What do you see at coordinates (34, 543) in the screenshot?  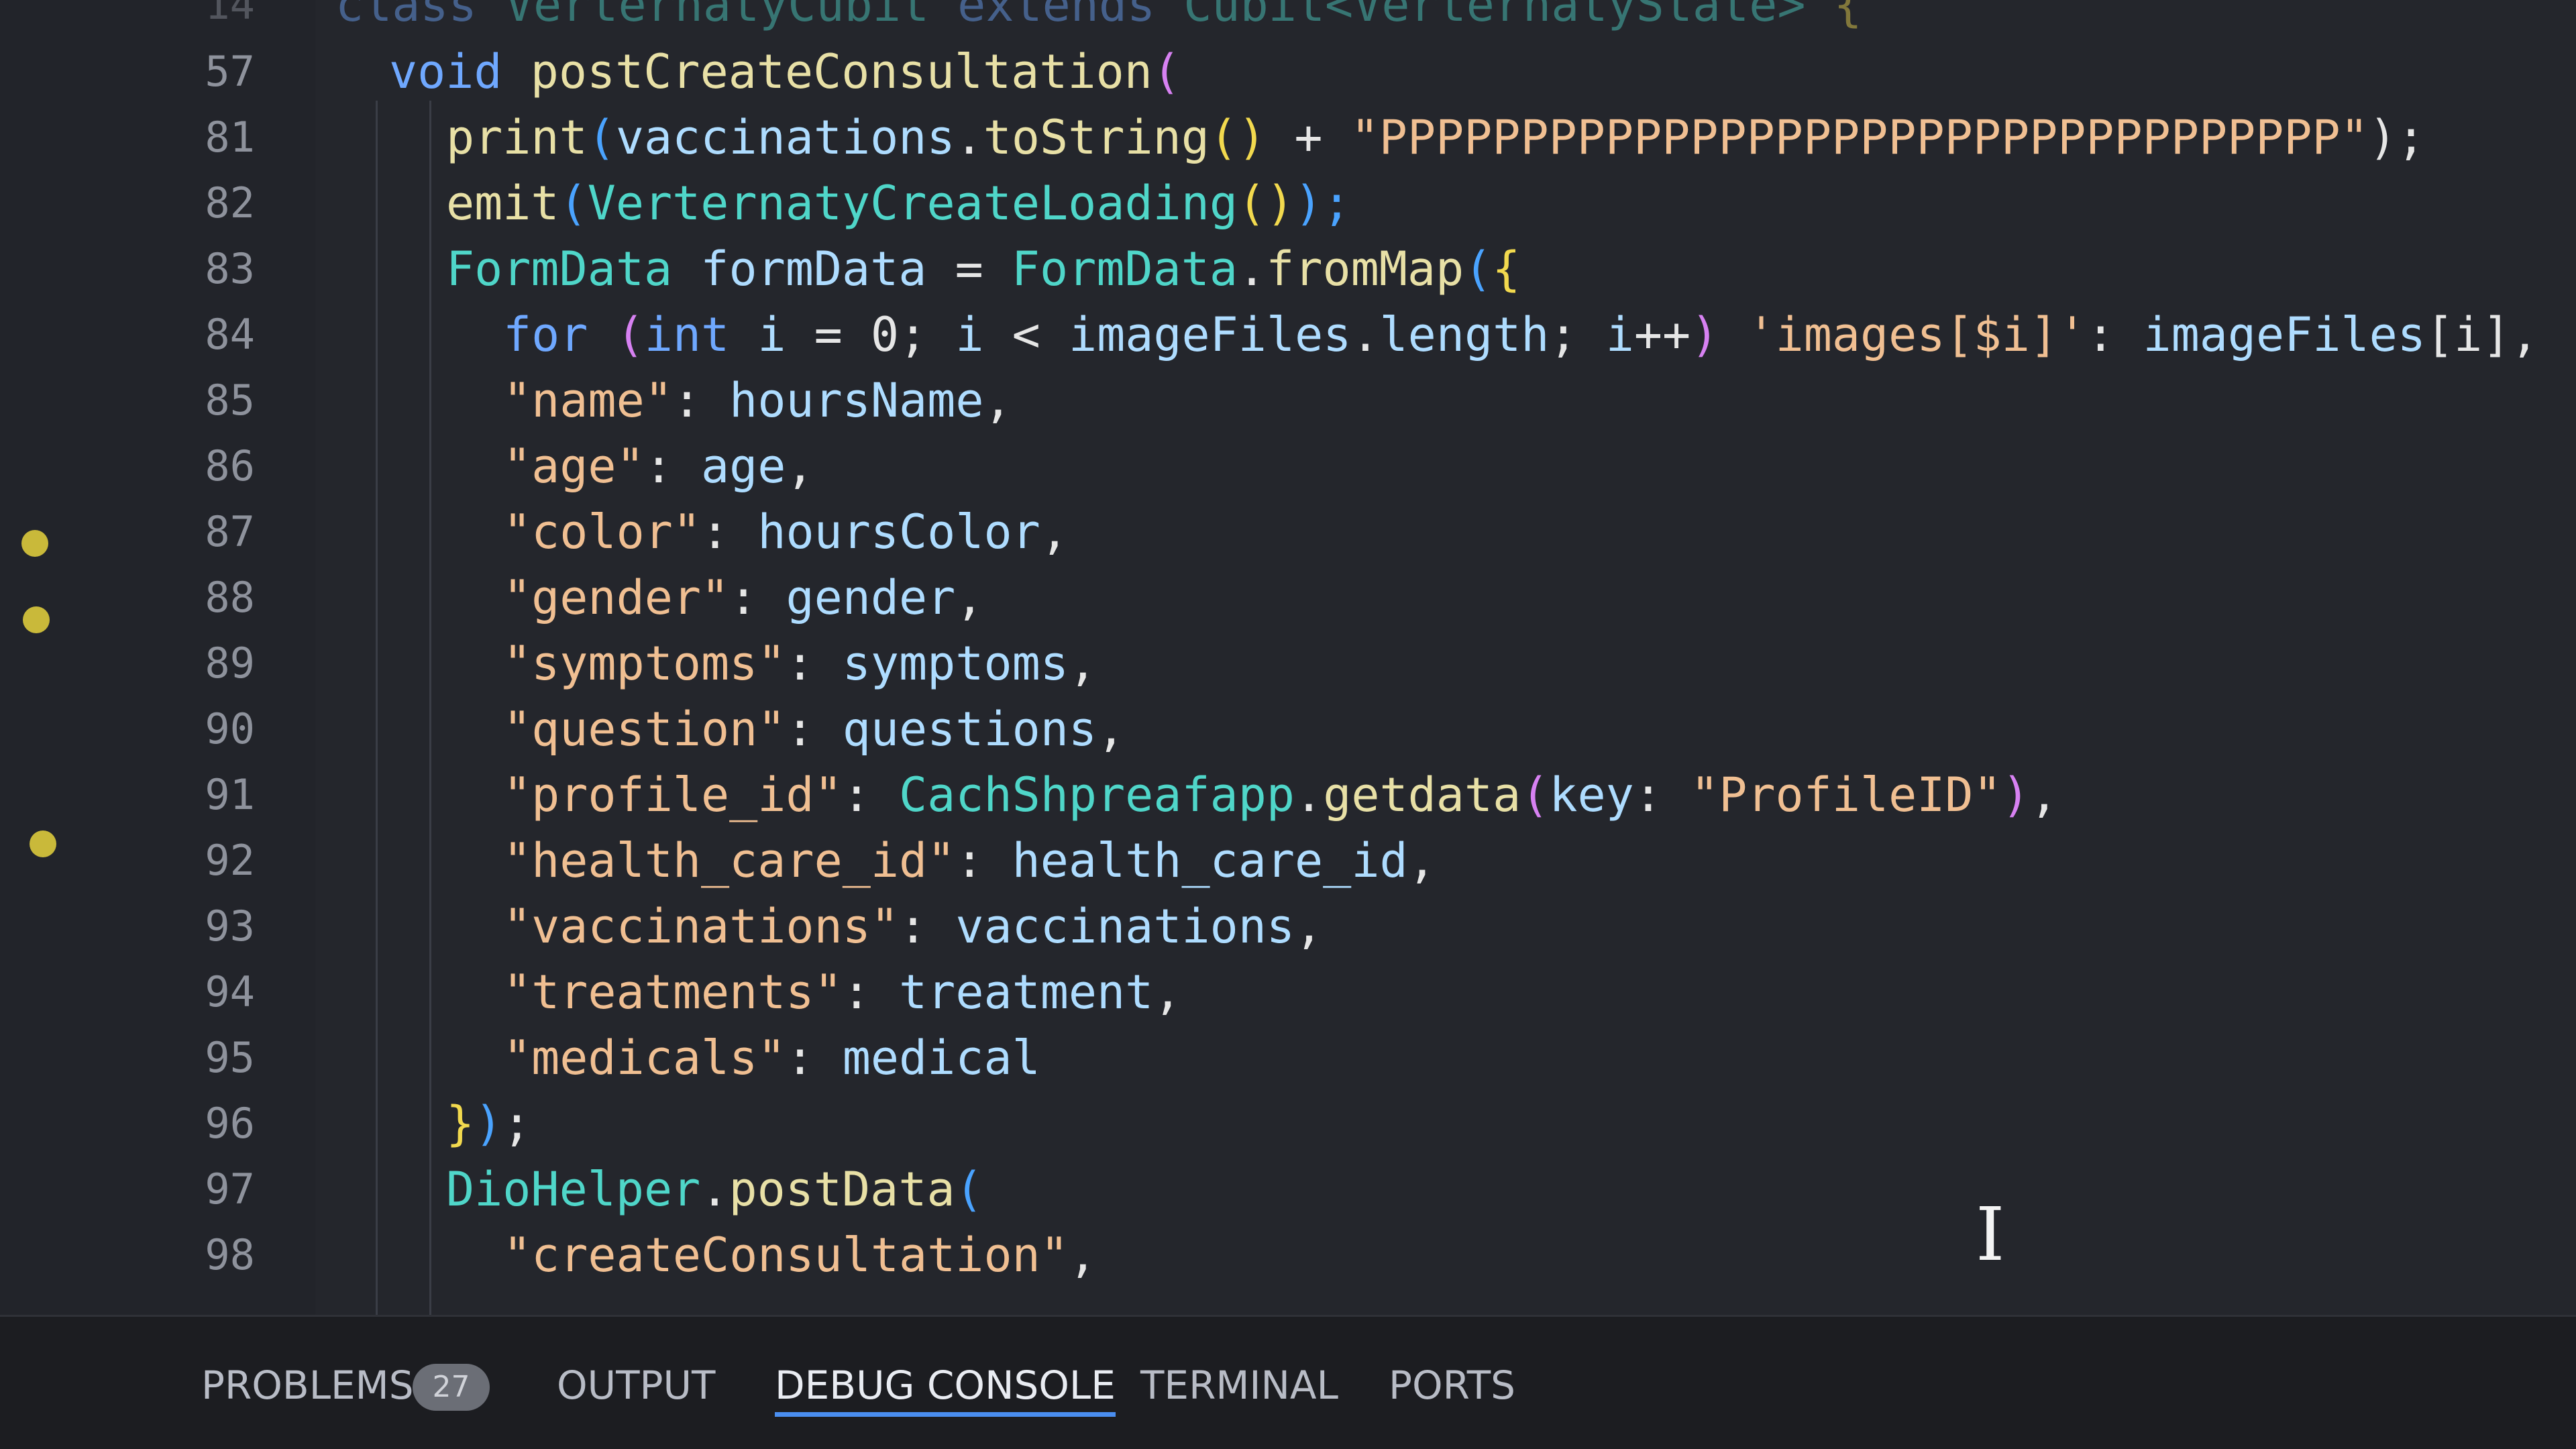 I see `modified-line-indicator` at bounding box center [34, 543].